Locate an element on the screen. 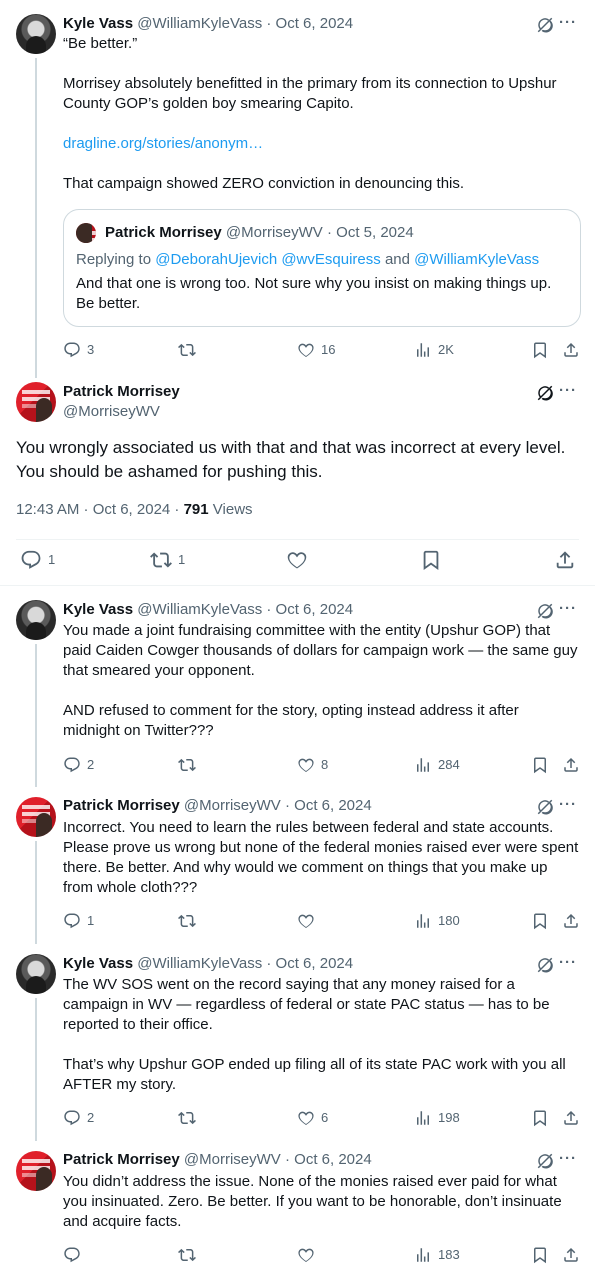 The height and width of the screenshot is (1279, 595). views-count: 180 is located at coordinates (449, 920).